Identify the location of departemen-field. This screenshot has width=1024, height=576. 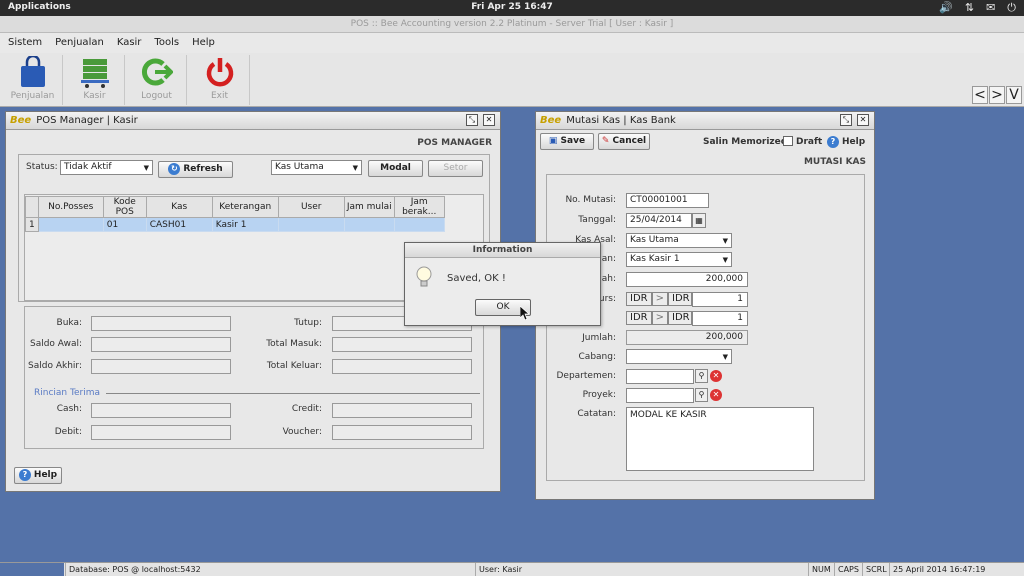
(660, 376).